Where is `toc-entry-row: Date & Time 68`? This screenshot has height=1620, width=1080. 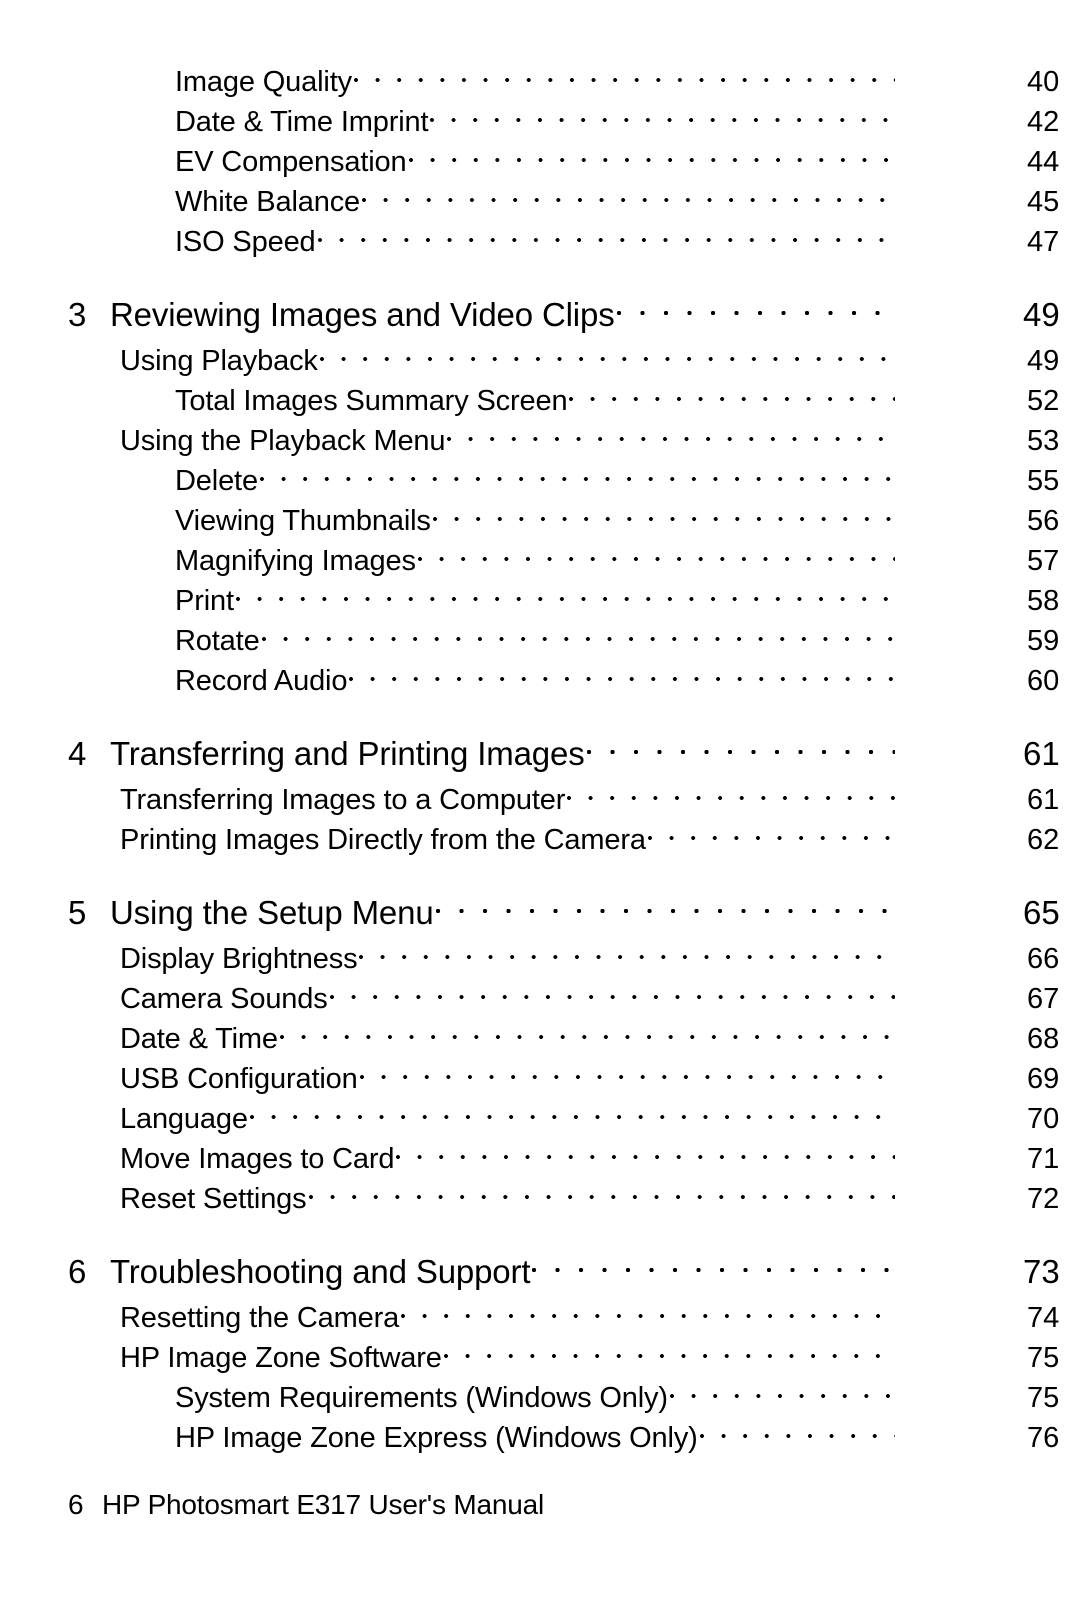 toc-entry-row: Date & Time 68 is located at coordinates (540, 1039).